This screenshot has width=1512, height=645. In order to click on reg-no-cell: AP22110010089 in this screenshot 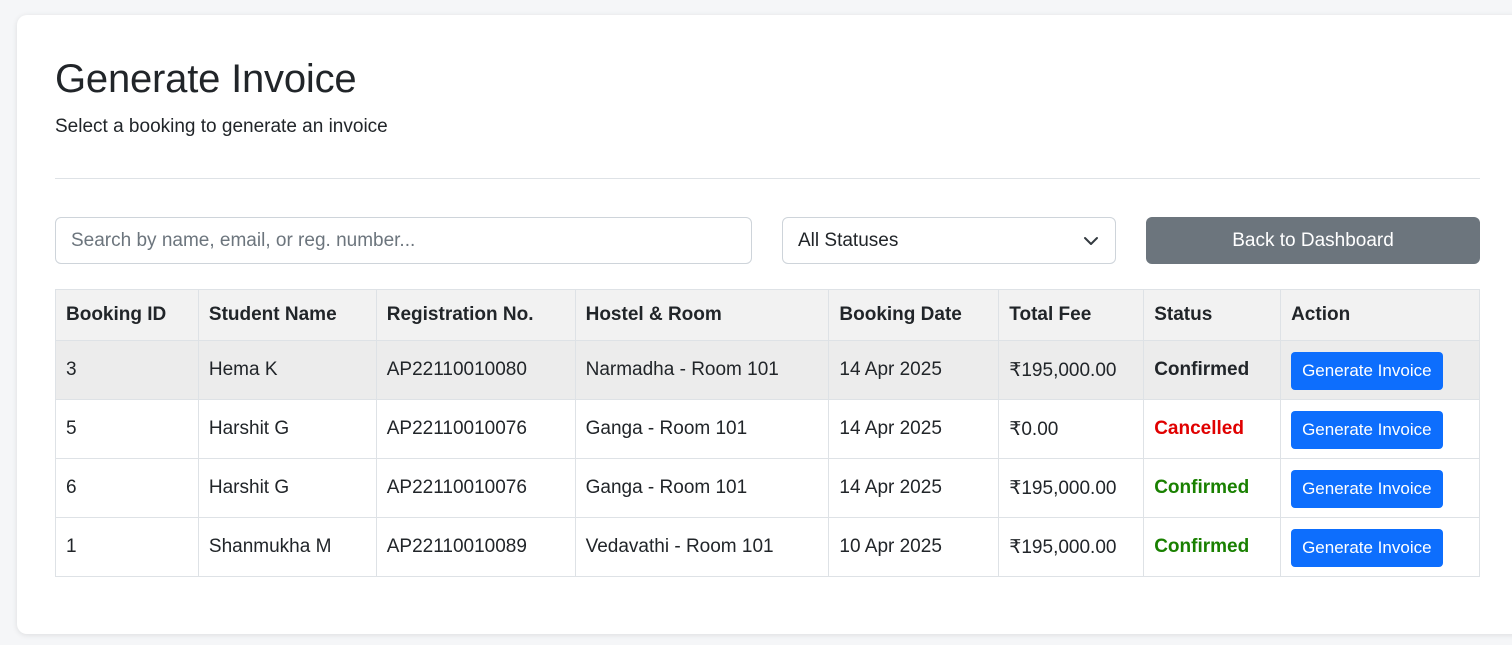, I will do `click(475, 547)`.